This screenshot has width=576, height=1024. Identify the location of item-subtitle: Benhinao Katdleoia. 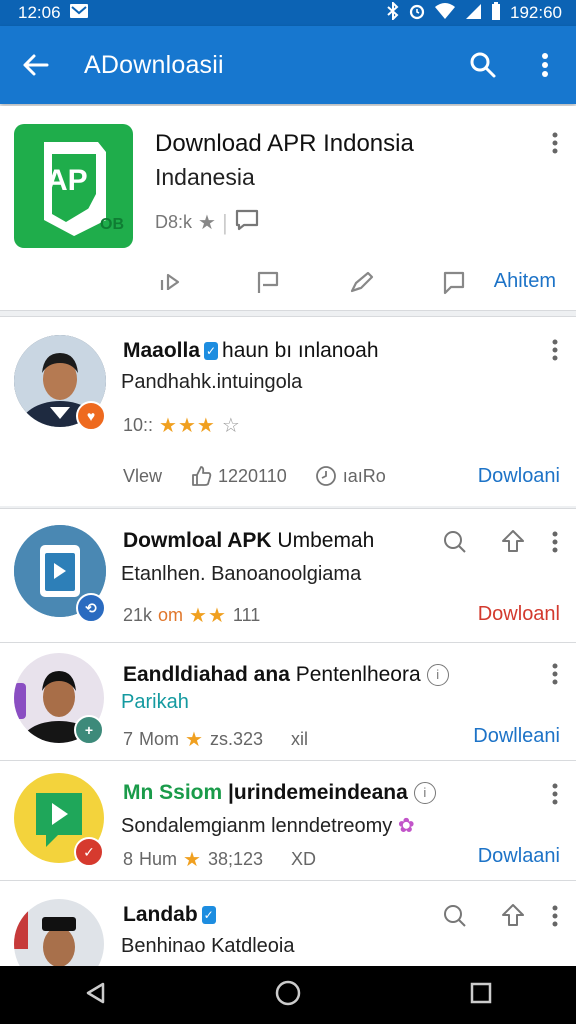
(208, 946).